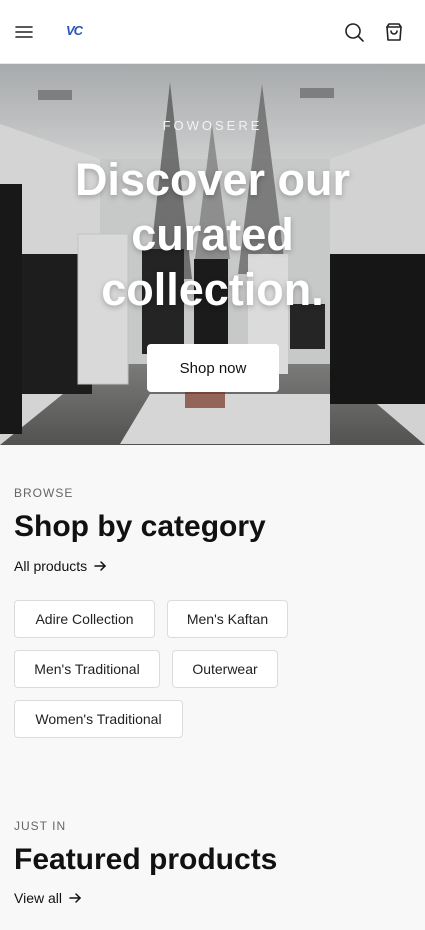 This screenshot has width=425, height=930. What do you see at coordinates (38, 898) in the screenshot?
I see `view-all-label: View all` at bounding box center [38, 898].